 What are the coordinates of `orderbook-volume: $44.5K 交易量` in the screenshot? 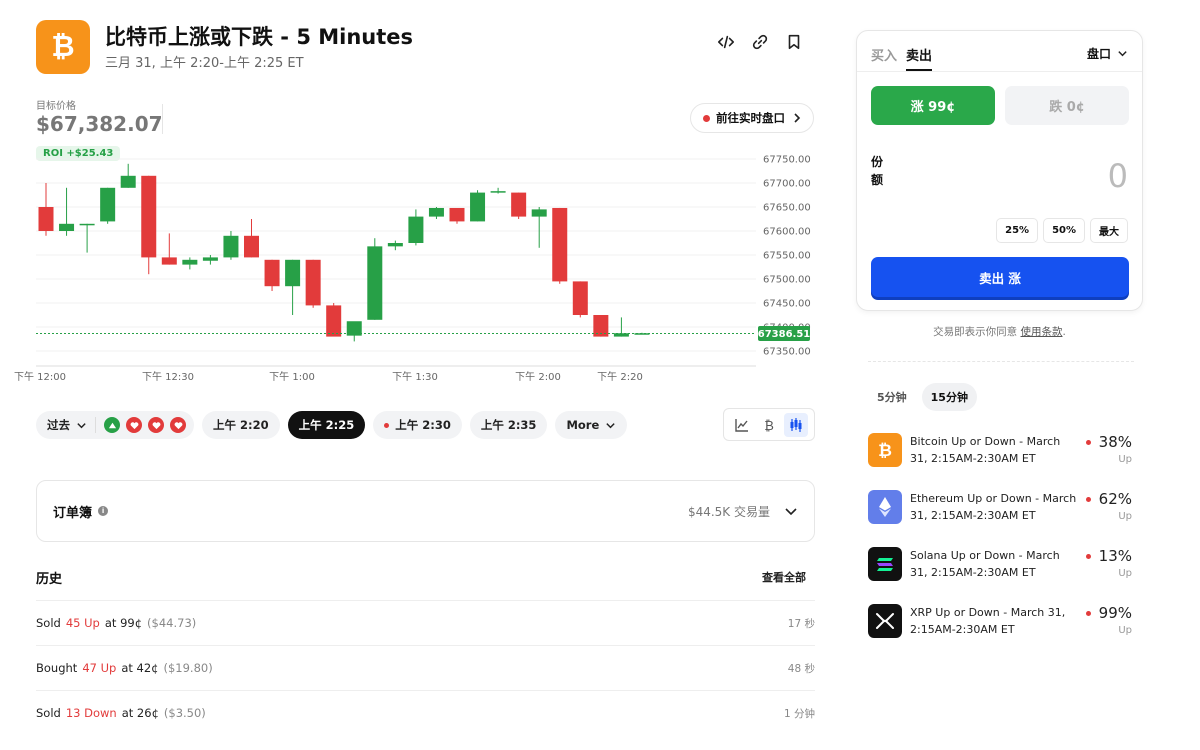 It's located at (728, 511).